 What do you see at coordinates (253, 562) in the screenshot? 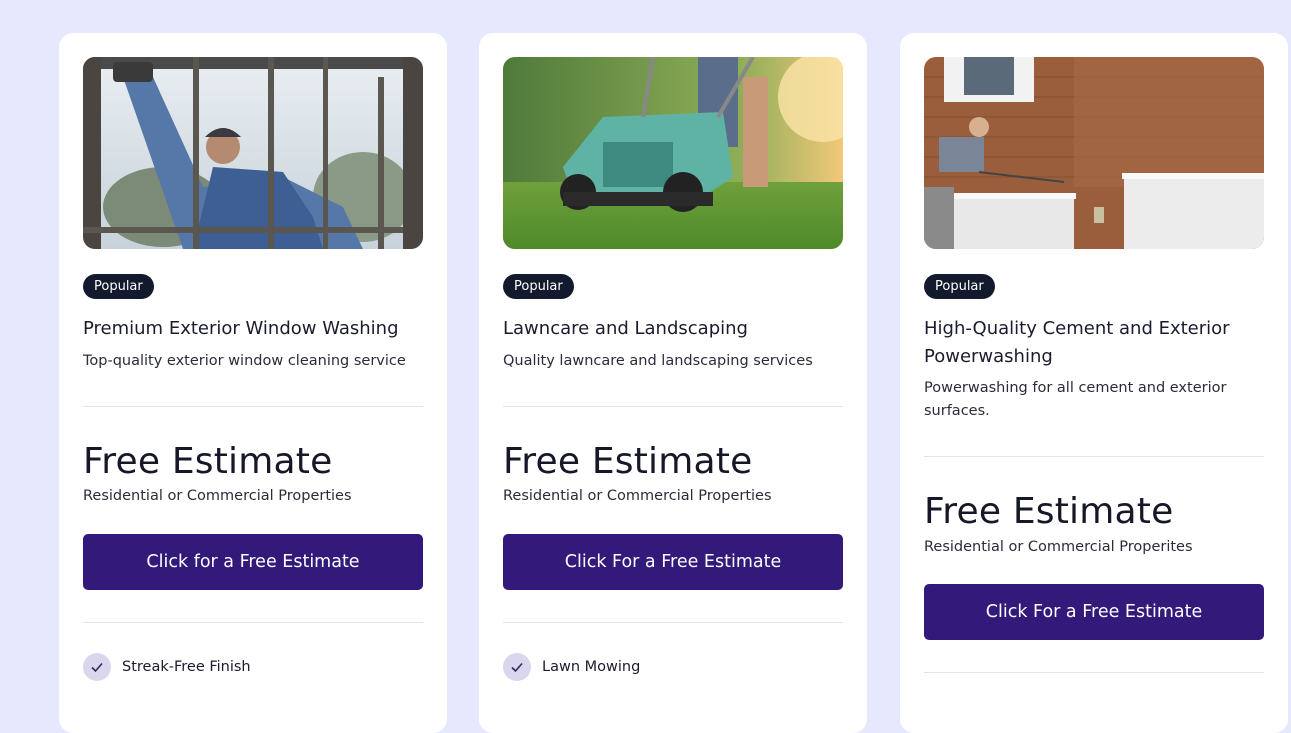
I see `free-estimate-button: Click for a Free Estimate` at bounding box center [253, 562].